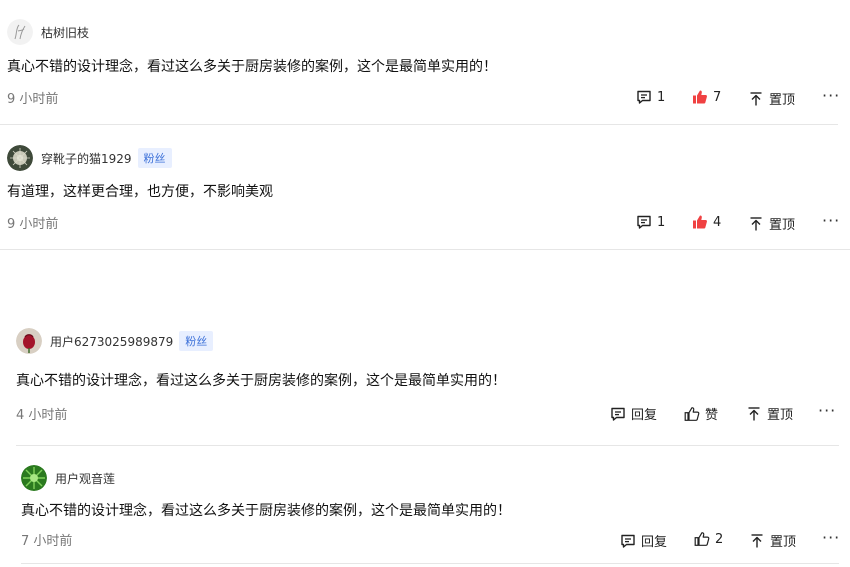  I want to click on like-button: 4, so click(706, 222).